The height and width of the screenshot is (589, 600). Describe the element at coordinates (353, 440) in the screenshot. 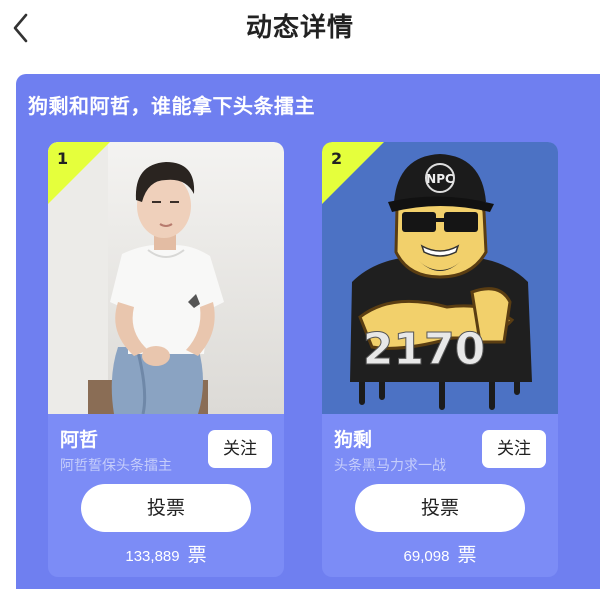

I see `candidate-name: 狗剩` at that location.